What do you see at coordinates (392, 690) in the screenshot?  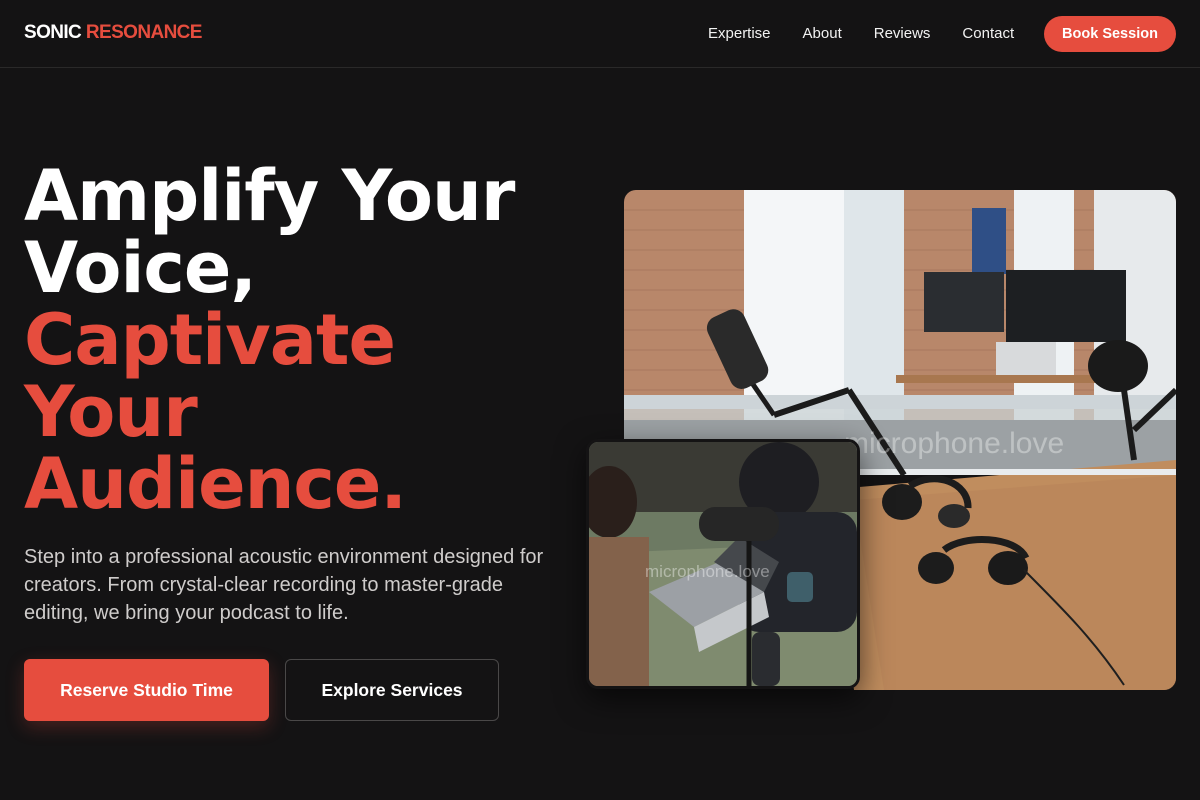 I see `explore-services-button: Explore Services` at bounding box center [392, 690].